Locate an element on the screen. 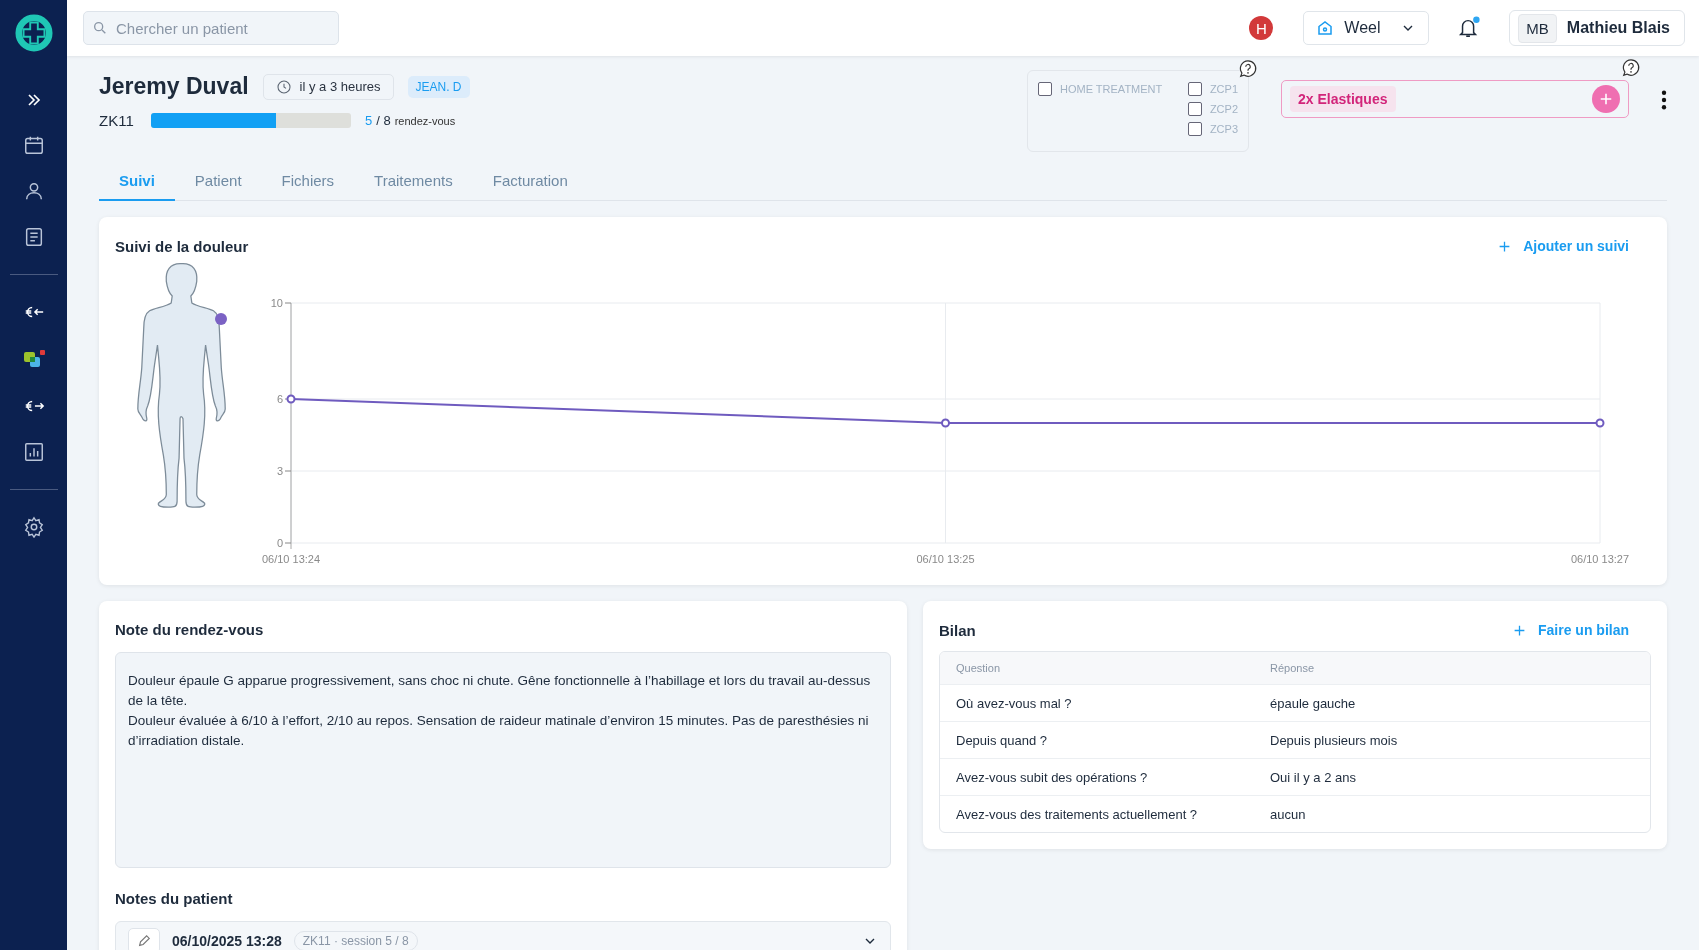 This screenshot has width=1699, height=950. note-text: Douleur épaule G apparue progressivement, sans choc ni chute. Gêne fonctionnelle à l’habillage et lors du travail au-dessus de la tête. Douleur évaluée à 6/10 à l’effort, 2/10 au repos. Sensation de raideur matinale d’environ 15 minutes. Pas de paresthésies ni d’irradiation distale. is located at coordinates (500, 711).